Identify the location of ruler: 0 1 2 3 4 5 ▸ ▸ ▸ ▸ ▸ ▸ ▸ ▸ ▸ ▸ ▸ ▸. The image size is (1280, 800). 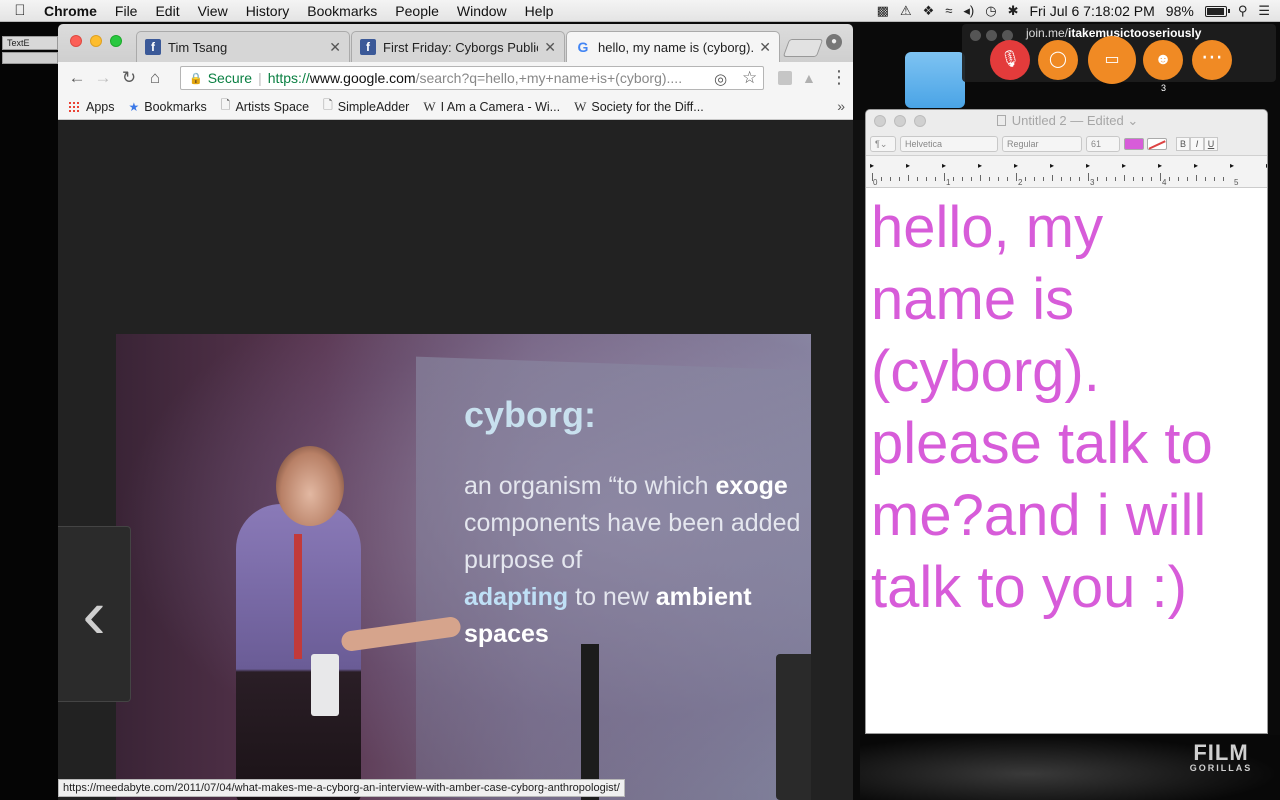
(1066, 172).